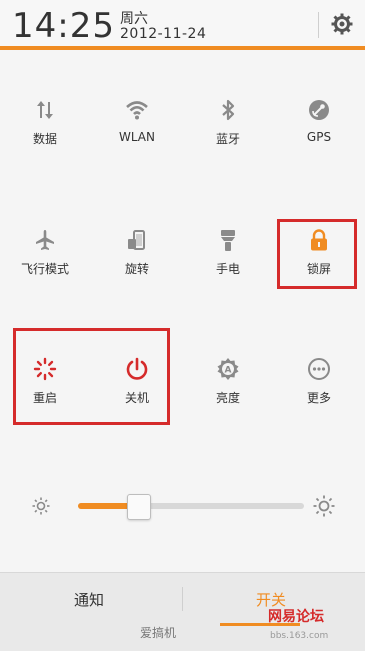  Describe the element at coordinates (41, 506) in the screenshot. I see `brightness-low-icon` at that location.